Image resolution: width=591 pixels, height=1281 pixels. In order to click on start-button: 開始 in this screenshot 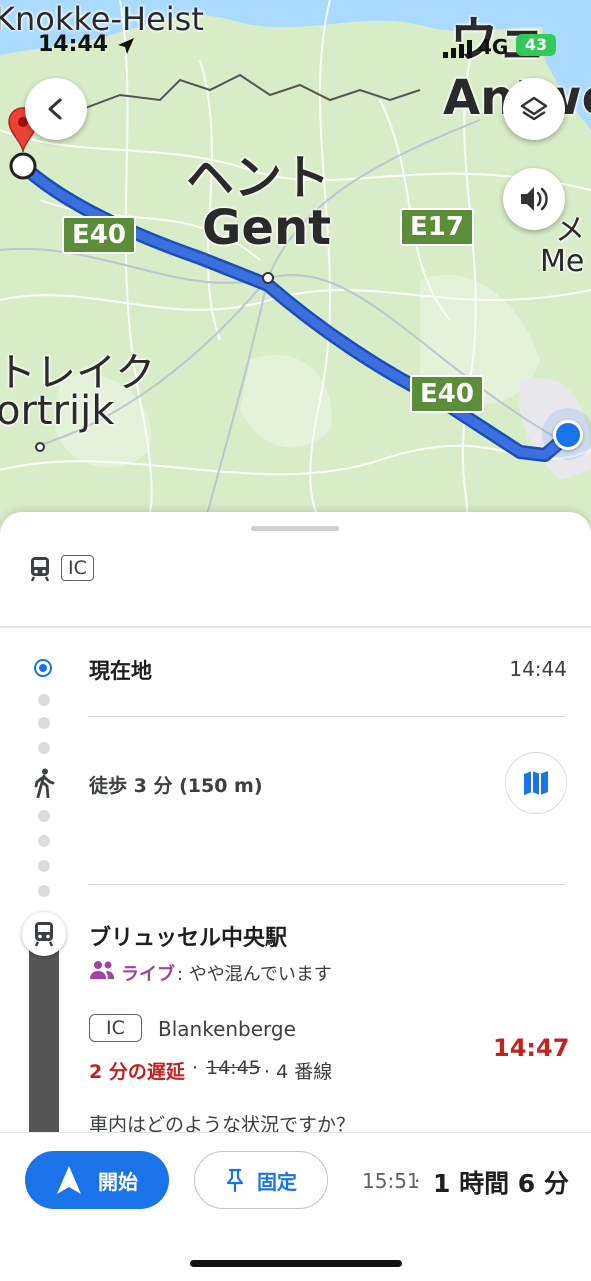, I will do `click(97, 1180)`.